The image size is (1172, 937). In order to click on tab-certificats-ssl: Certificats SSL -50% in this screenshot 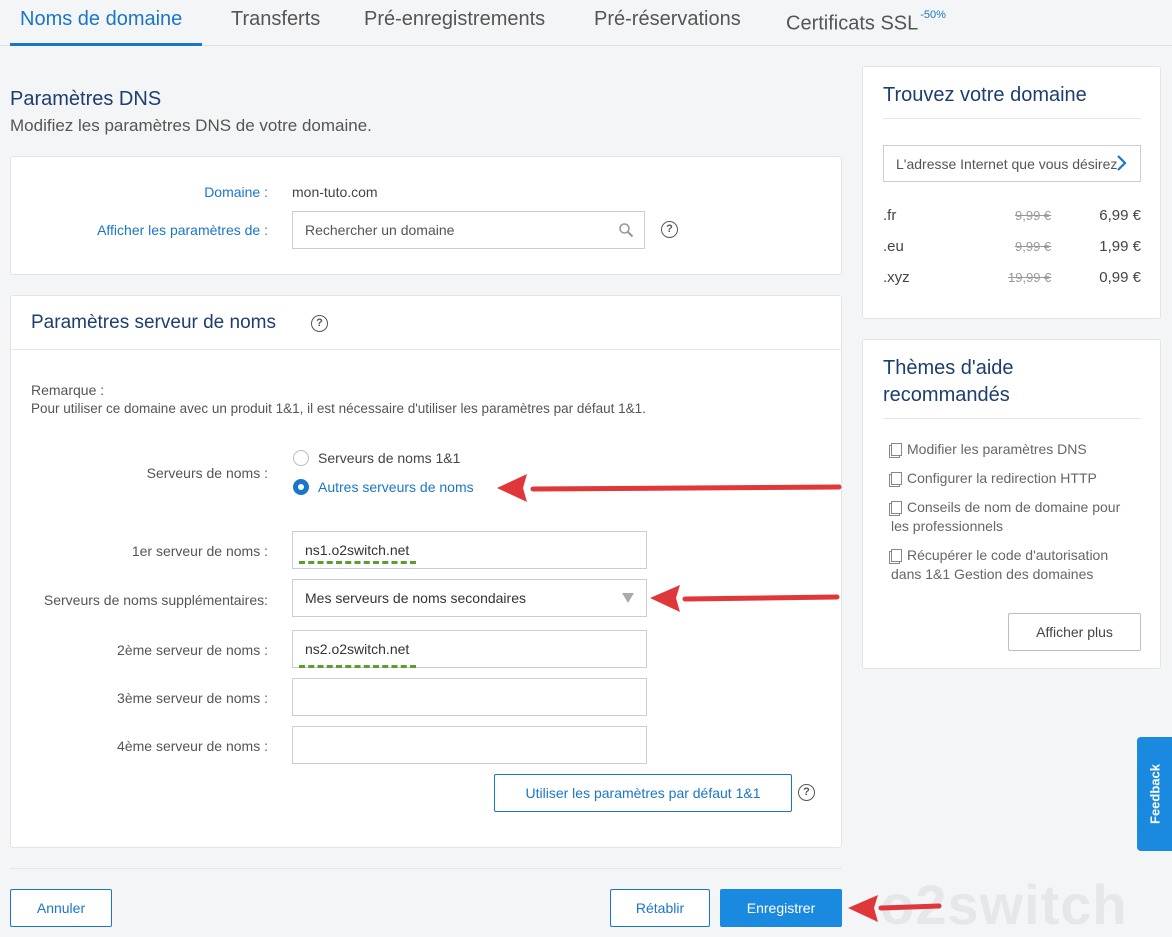, I will do `click(866, 23)`.